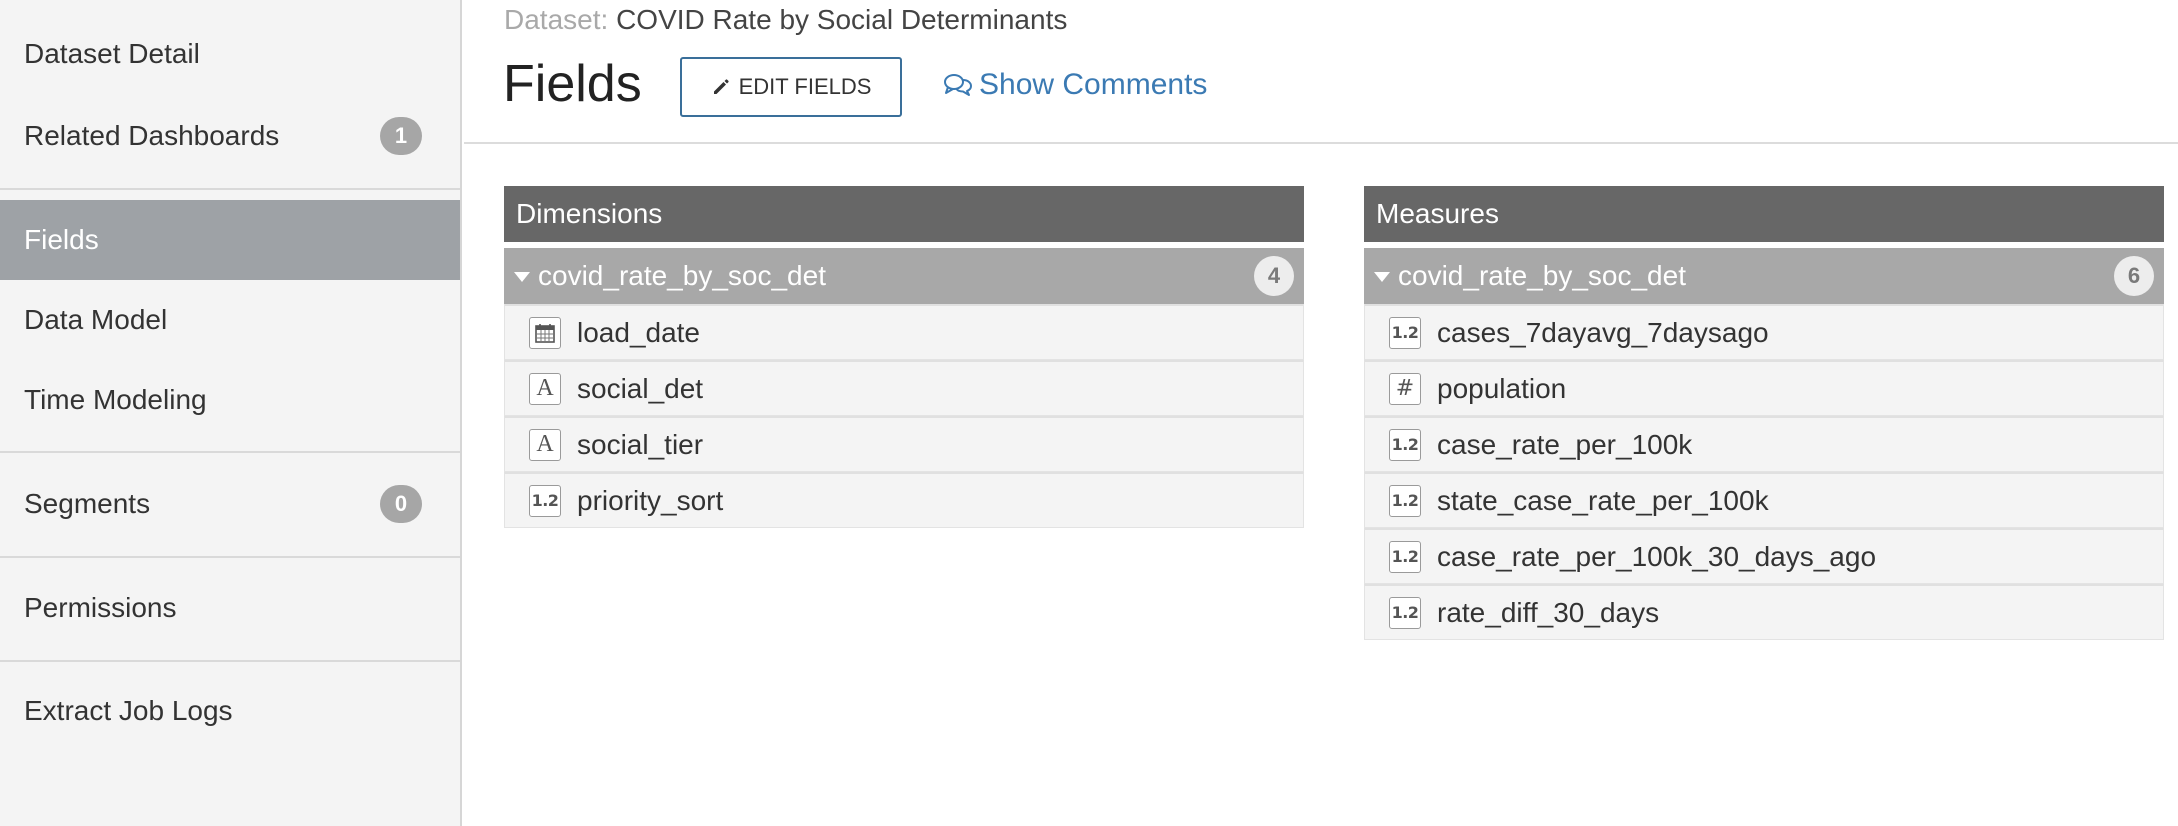  I want to click on page-title: Fields, so click(572, 84).